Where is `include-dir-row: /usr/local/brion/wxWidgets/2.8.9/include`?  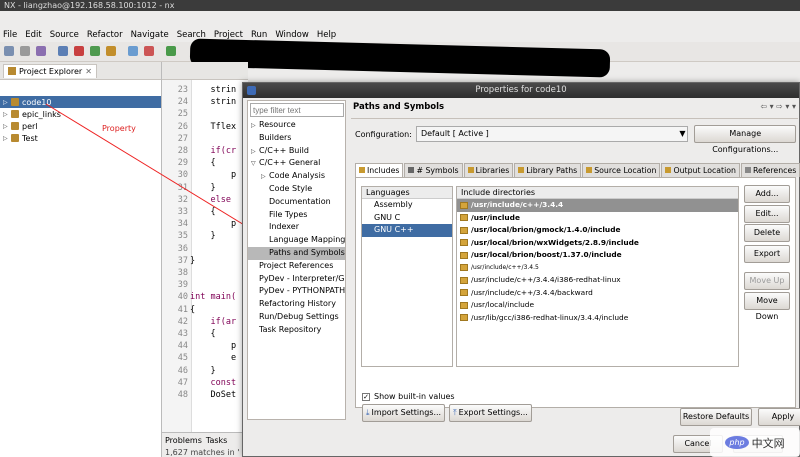
include-dir-row: /usr/local/brion/wxWidgets/2.8.9/include is located at coordinates (597, 243).